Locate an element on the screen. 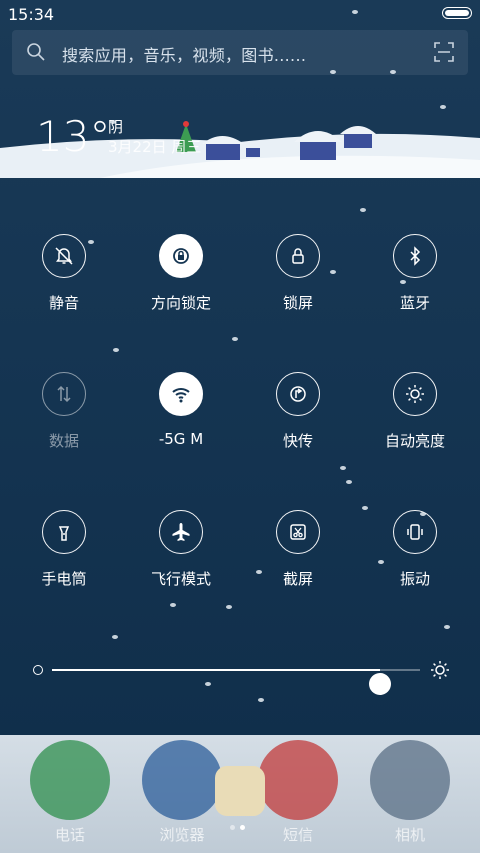  status-bar: 15:34 is located at coordinates (240, 14).